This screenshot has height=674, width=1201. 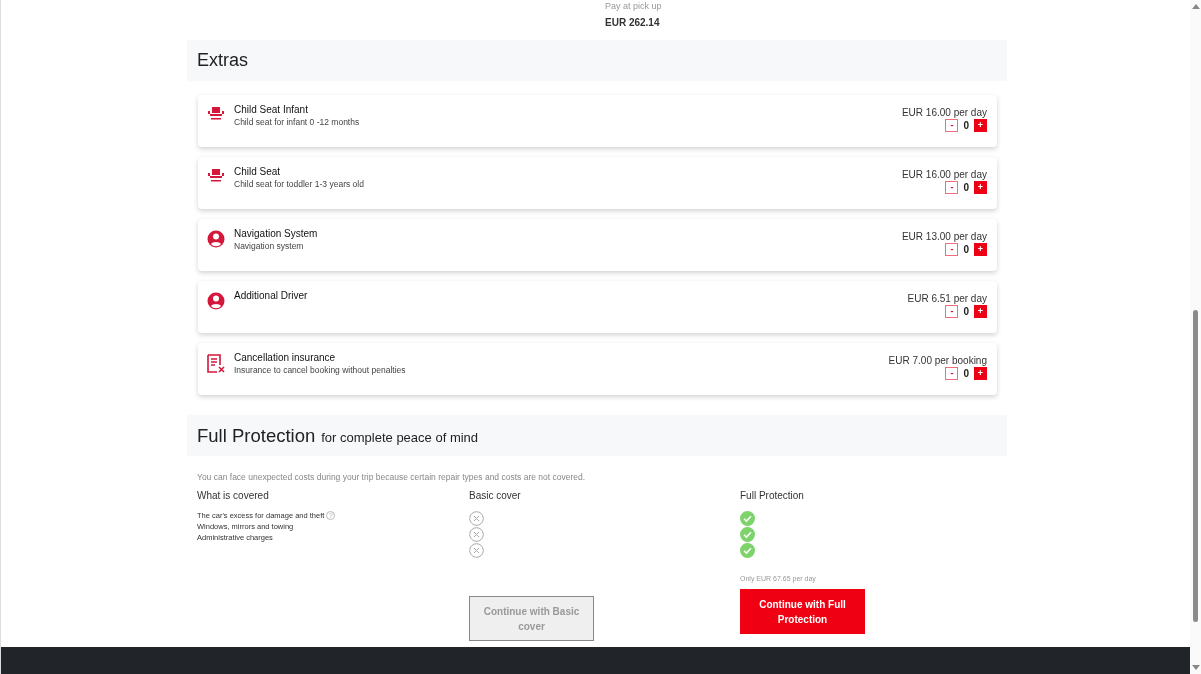 What do you see at coordinates (937, 360) in the screenshot?
I see `extra-price: EUR 7.00 per booking` at bounding box center [937, 360].